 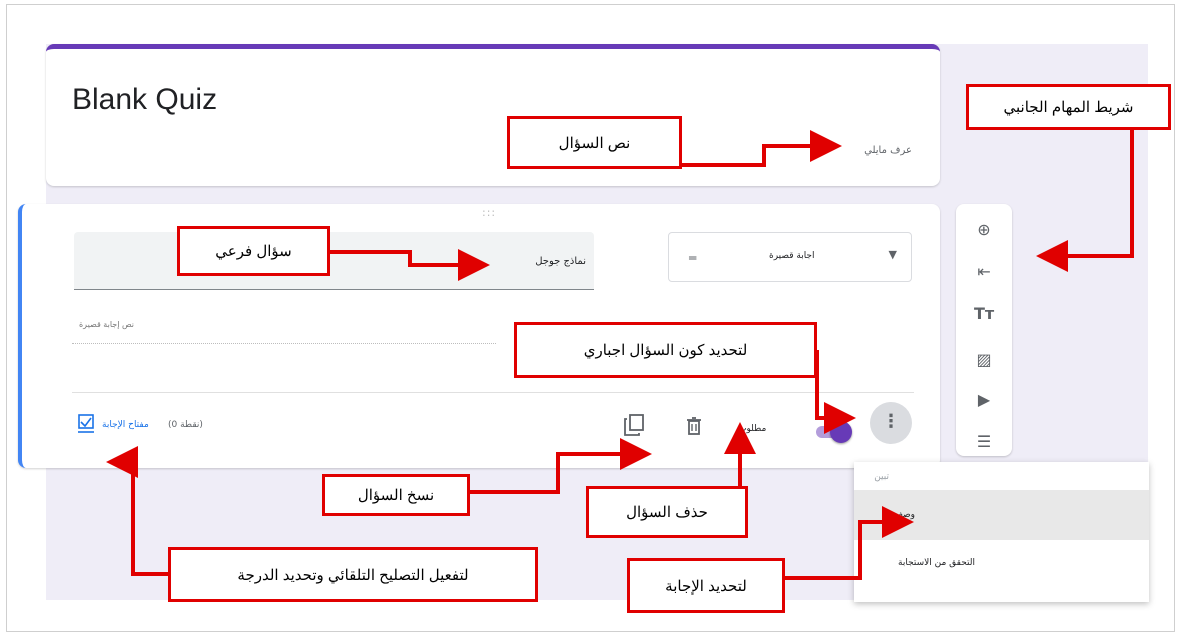 I want to click on add-video-icon: ▶, so click(x=984, y=400).